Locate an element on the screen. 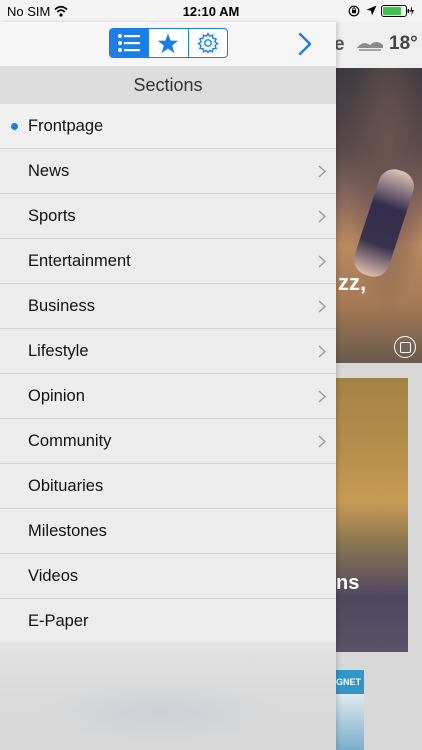 This screenshot has width=422, height=750. view-segmented-control is located at coordinates (168, 43).